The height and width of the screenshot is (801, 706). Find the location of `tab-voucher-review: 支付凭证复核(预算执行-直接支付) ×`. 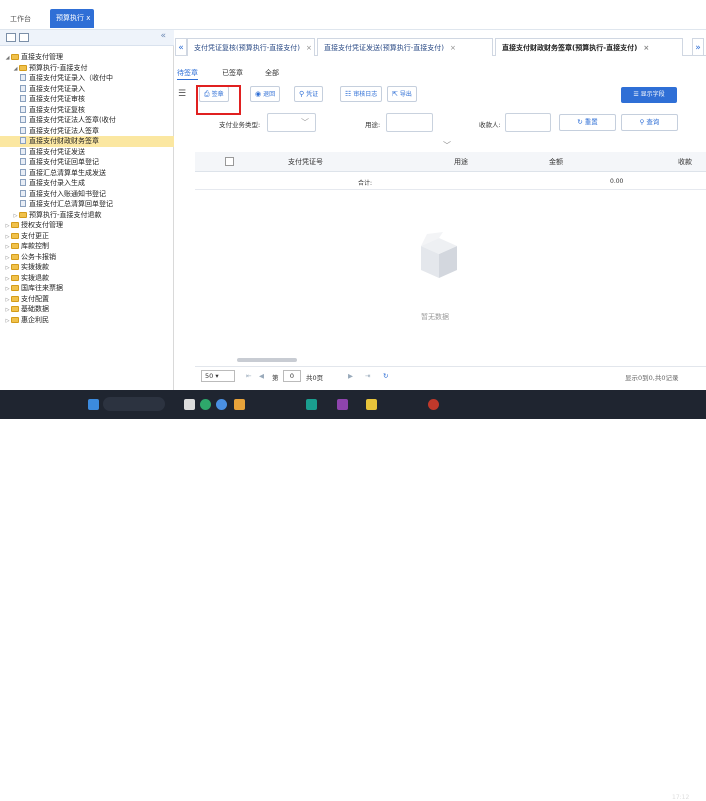

tab-voucher-review: 支付凭证复核(预算执行-直接支付) × is located at coordinates (251, 47).